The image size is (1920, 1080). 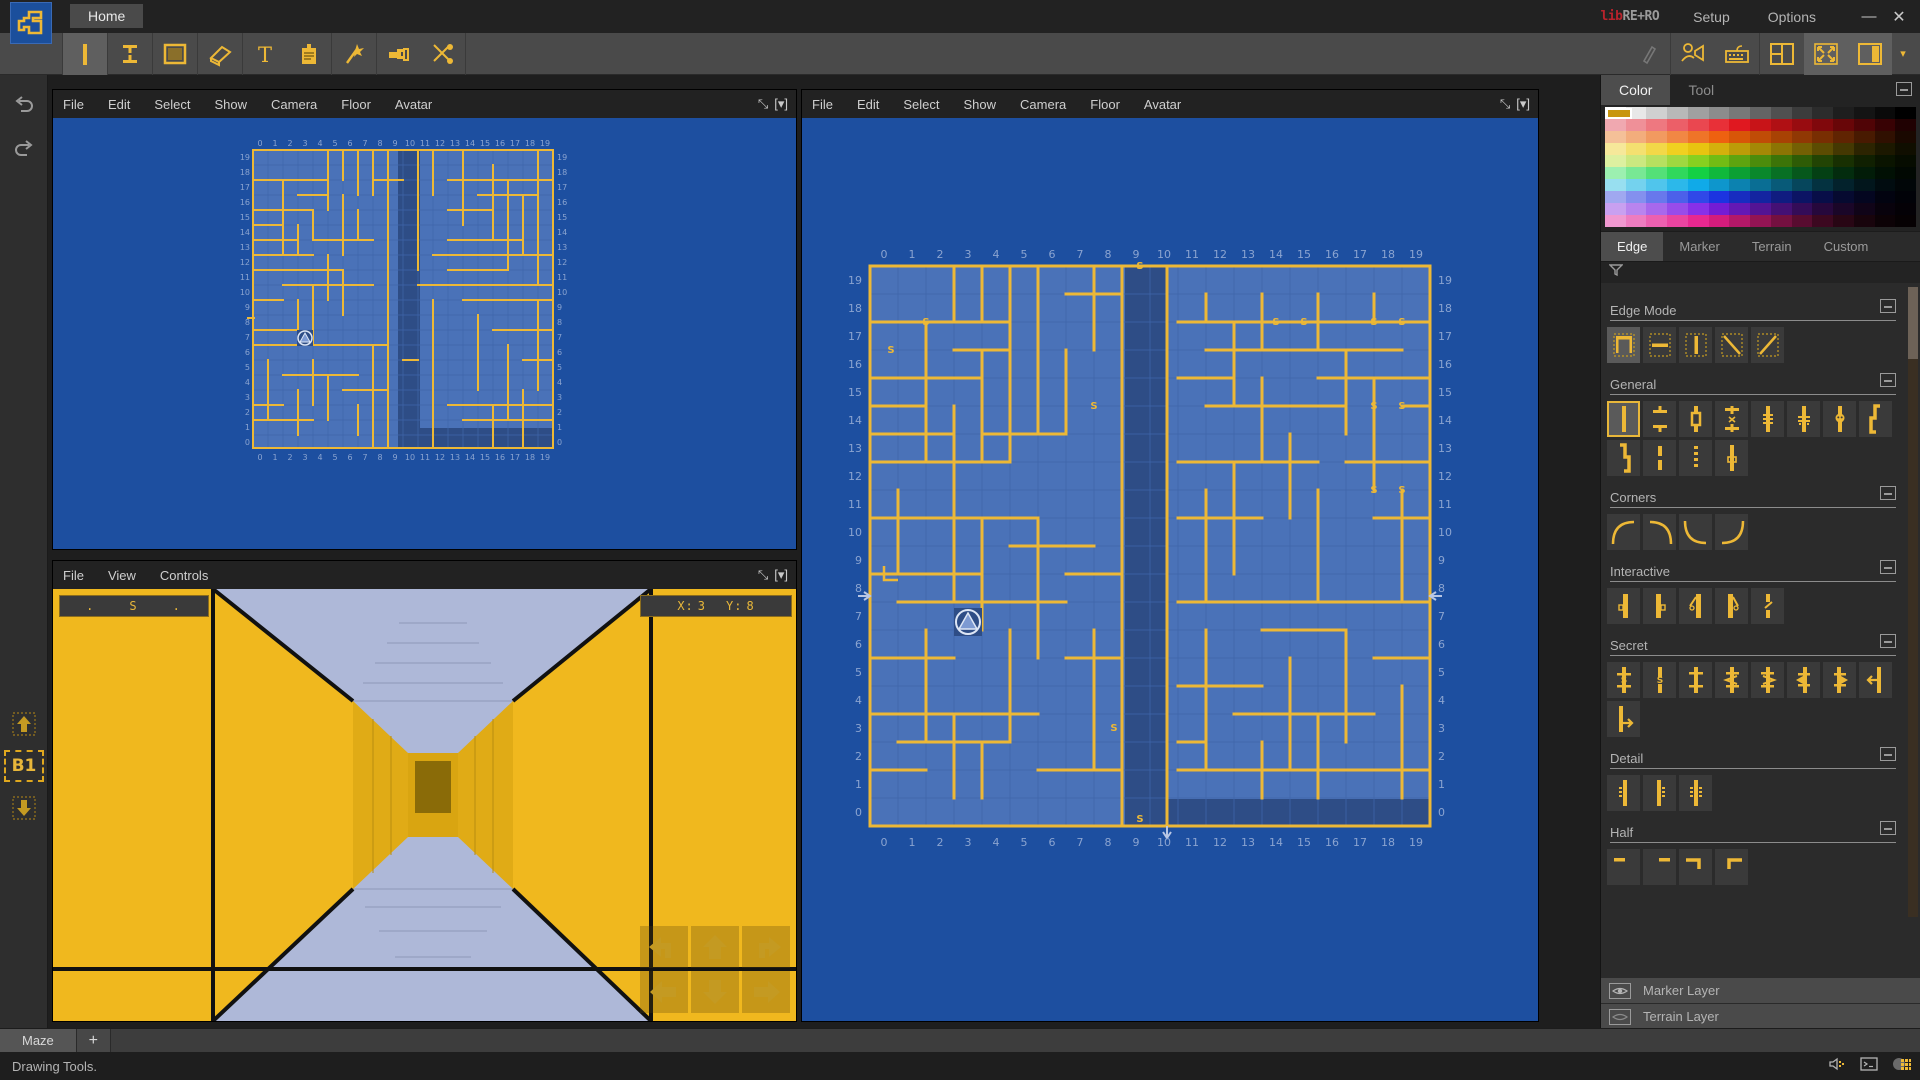 I want to click on grid-dots-icon, so click(x=1902, y=1066).